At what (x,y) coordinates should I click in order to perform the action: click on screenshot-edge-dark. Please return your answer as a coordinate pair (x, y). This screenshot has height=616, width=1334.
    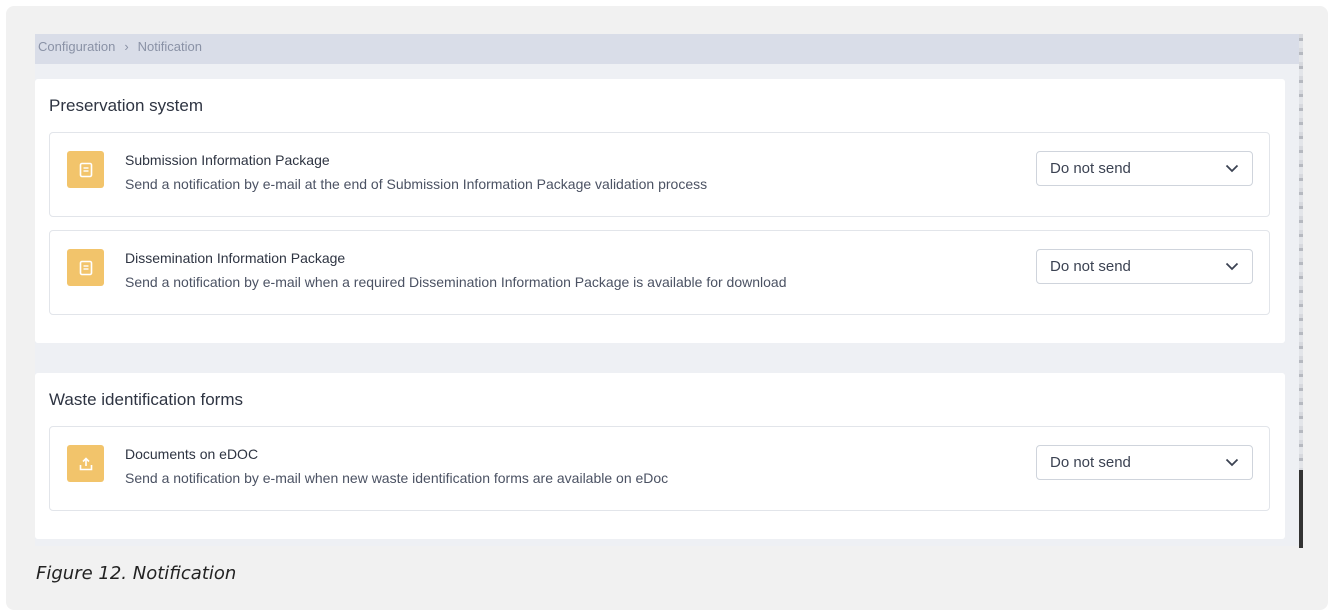
    Looking at the image, I should click on (1301, 509).